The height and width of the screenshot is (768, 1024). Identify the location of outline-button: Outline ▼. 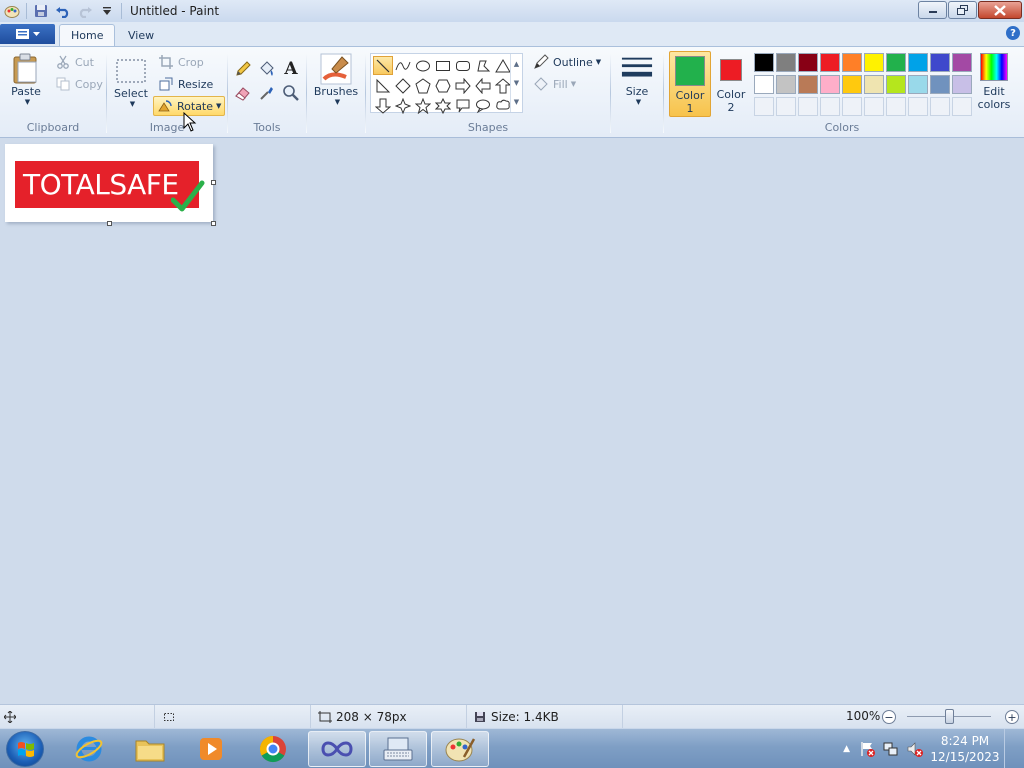
(567, 62).